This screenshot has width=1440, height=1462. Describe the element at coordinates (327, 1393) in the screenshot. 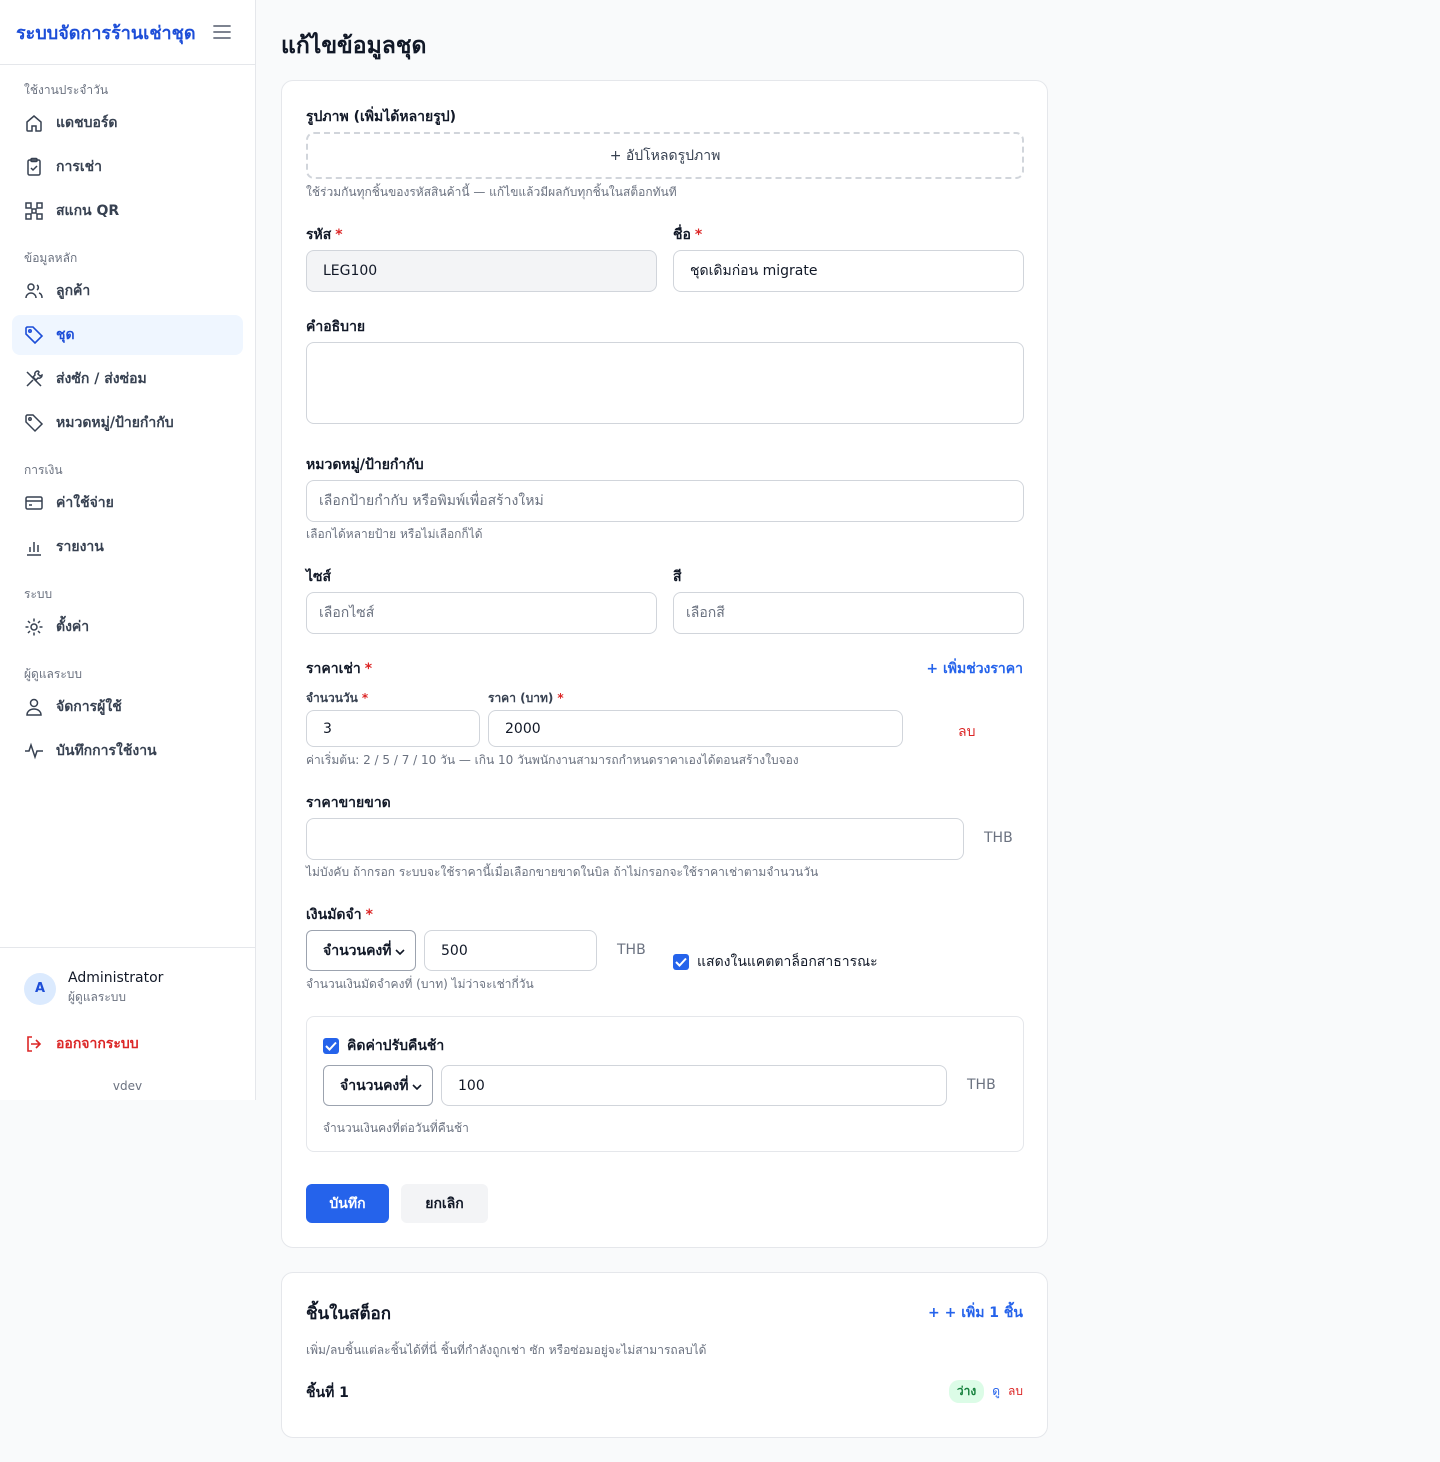

I see `stock-item-label: ชิ้นที่ 1` at that location.